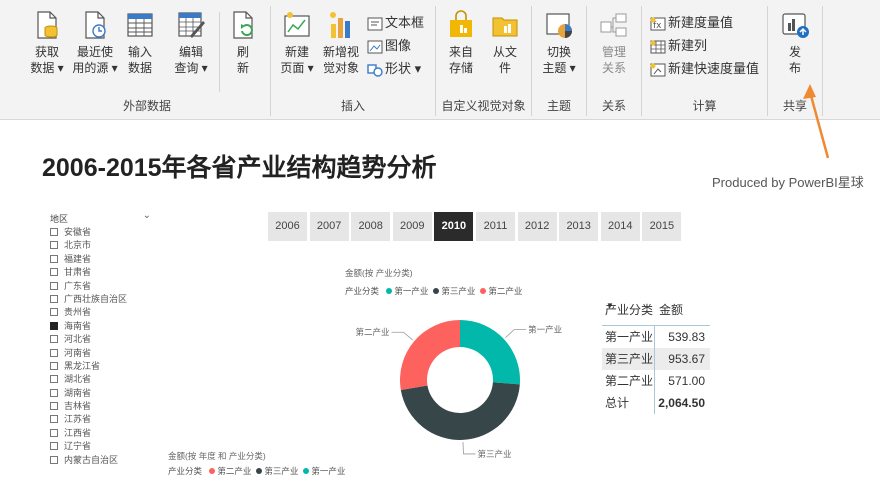 The width and height of the screenshot is (880, 497). I want to click on new-measure-button: fx 新建度量值, so click(691, 23).